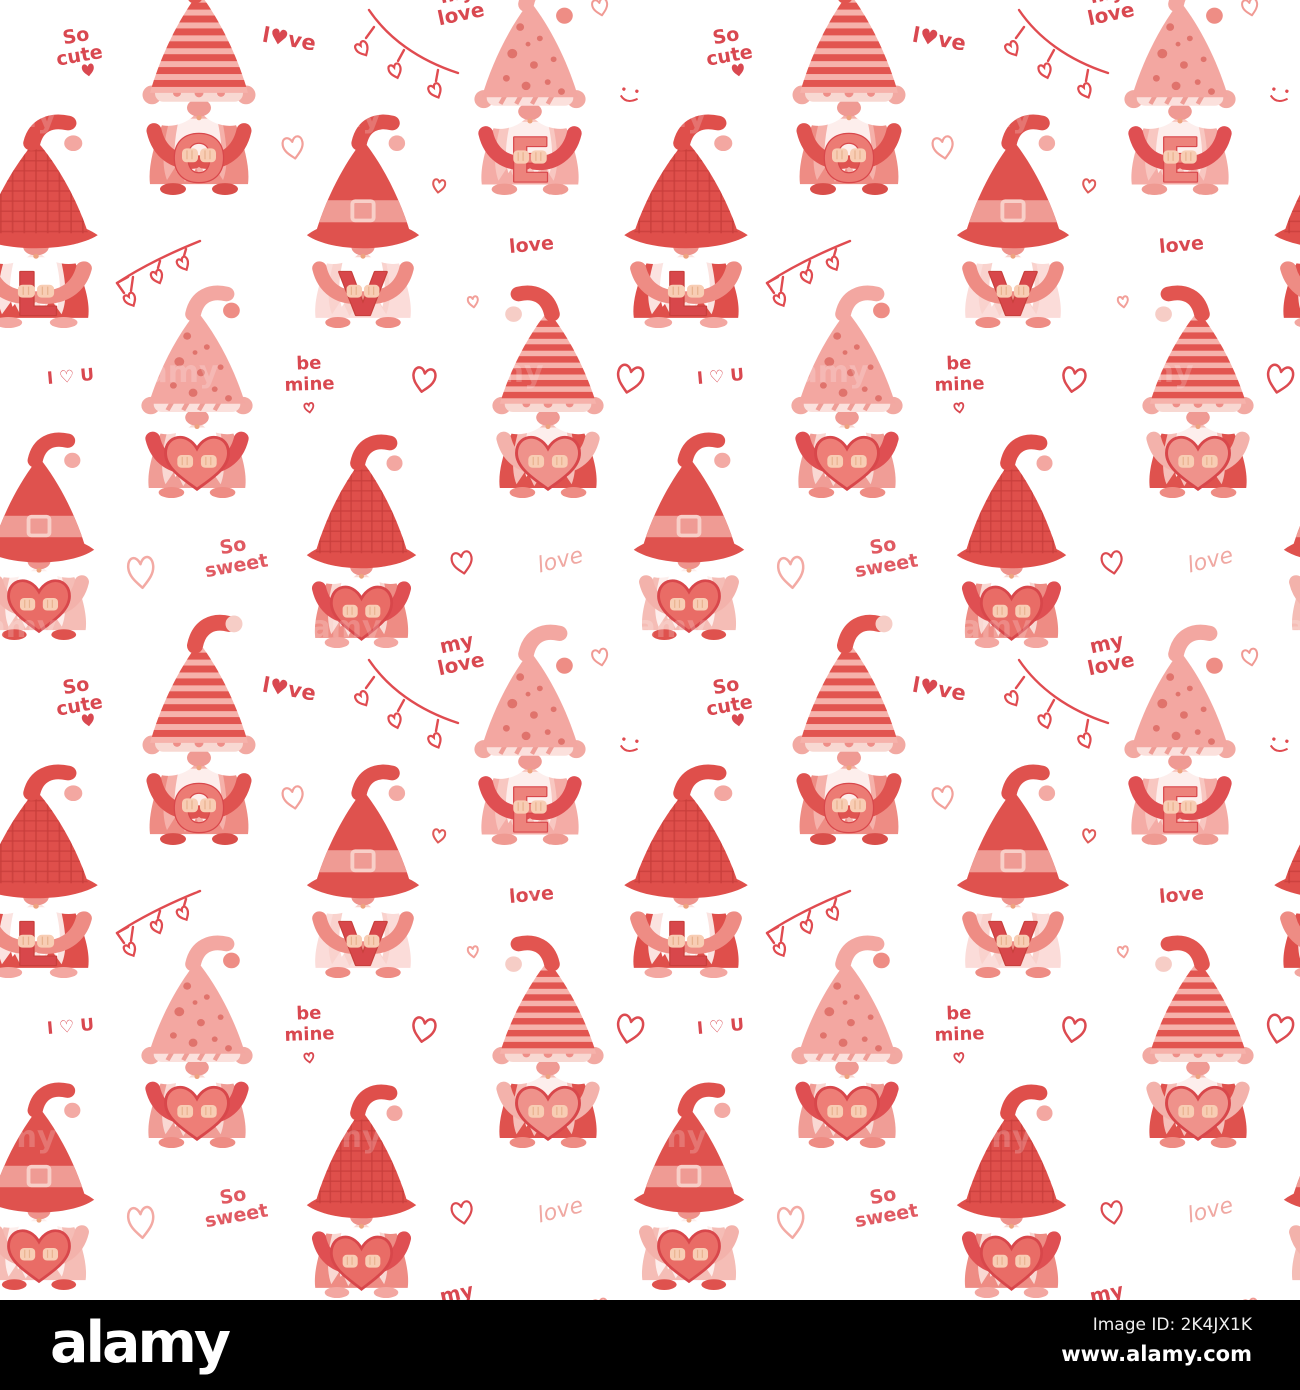  I want to click on image-meta: Image ID: 2K4JX1K www.alamy.com, so click(1156, 1340).